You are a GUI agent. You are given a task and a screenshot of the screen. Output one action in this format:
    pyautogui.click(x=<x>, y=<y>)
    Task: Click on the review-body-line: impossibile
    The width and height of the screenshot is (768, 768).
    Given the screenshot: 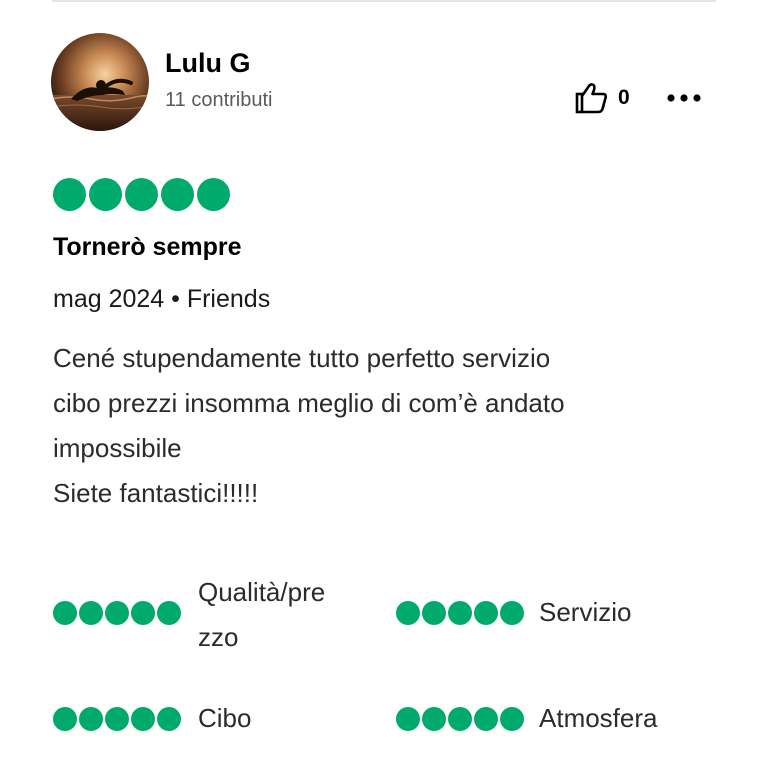 What is the action you would take?
    pyautogui.click(x=117, y=448)
    